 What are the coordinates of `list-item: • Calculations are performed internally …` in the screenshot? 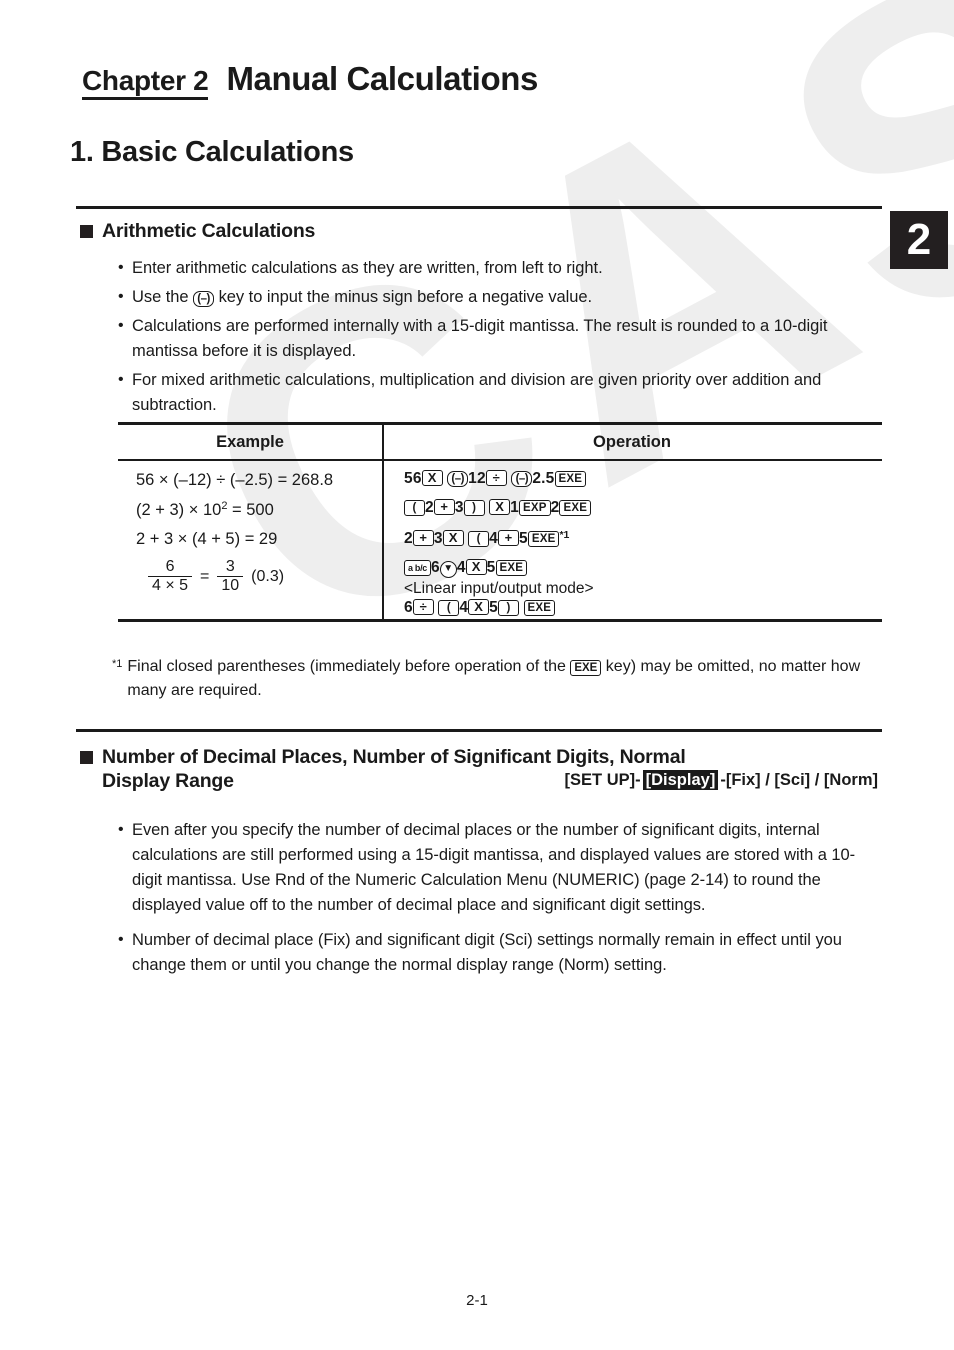 It's located at (496, 339).